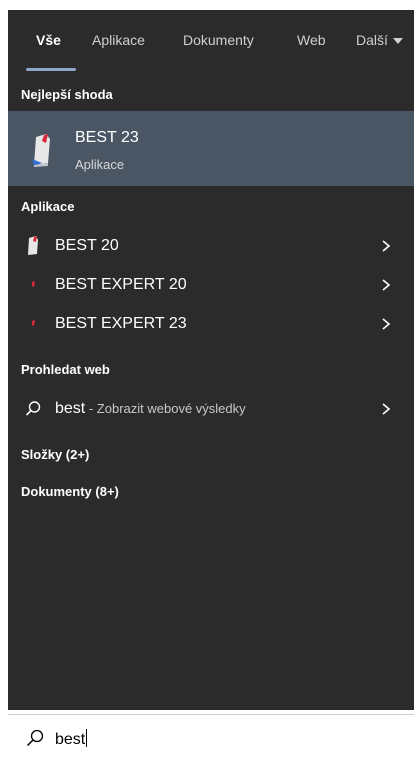 Image resolution: width=414 pixels, height=761 pixels. I want to click on active-tab-indicator, so click(51, 69).